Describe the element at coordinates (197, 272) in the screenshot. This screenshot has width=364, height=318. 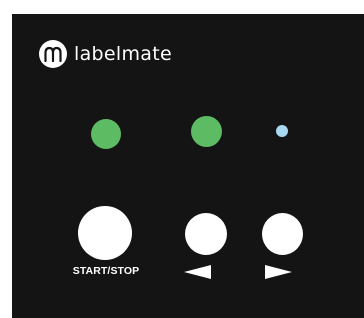
I see `left-triangle-icon` at that location.